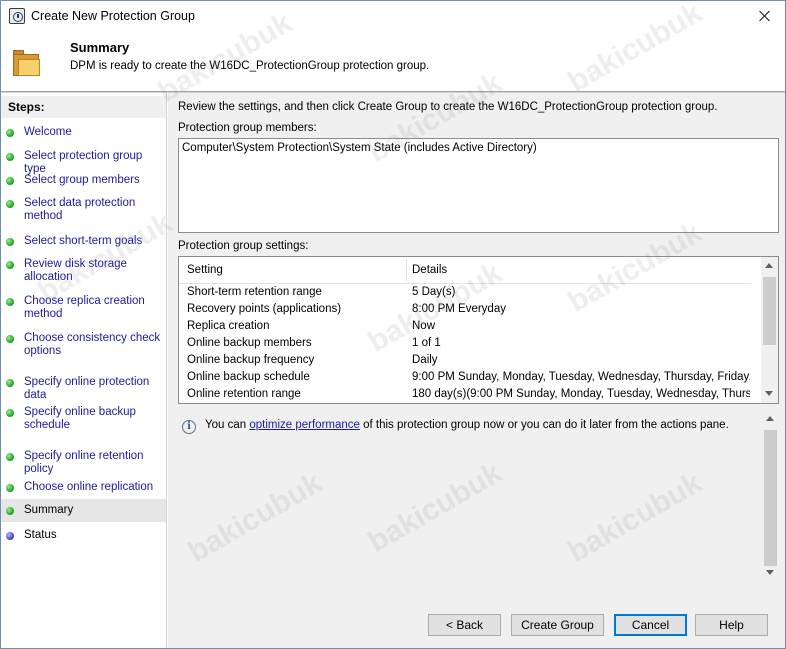 The image size is (786, 649). Describe the element at coordinates (83, 163) in the screenshot. I see `step-select-protection-group-type: Select protection group type` at that location.